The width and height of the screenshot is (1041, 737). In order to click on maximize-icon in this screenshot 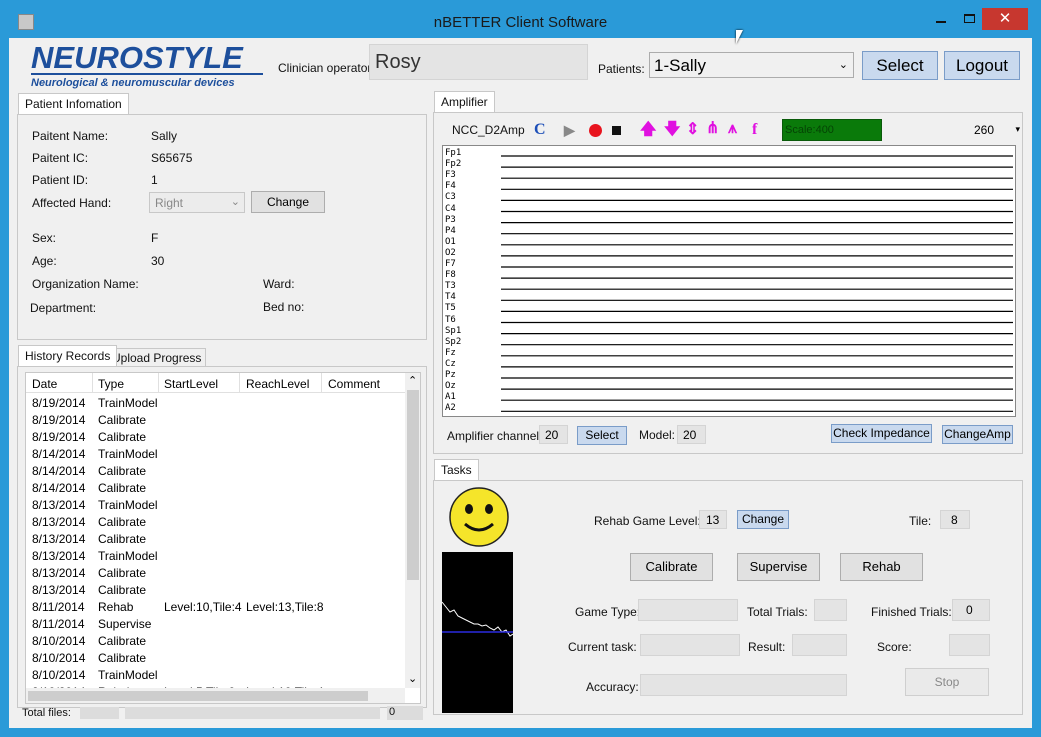, I will do `click(970, 19)`.